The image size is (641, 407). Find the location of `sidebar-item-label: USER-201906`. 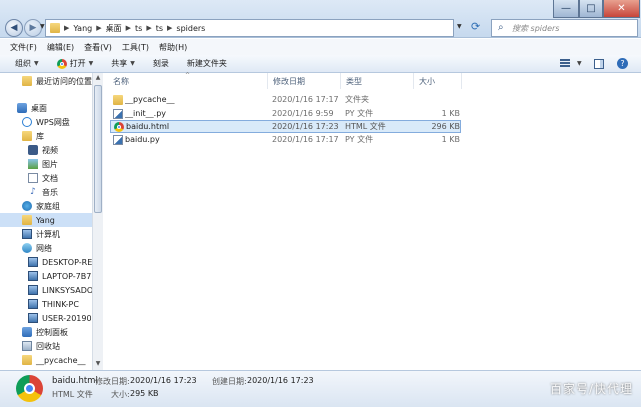

sidebar-item-label: USER-201906 is located at coordinates (67, 318).